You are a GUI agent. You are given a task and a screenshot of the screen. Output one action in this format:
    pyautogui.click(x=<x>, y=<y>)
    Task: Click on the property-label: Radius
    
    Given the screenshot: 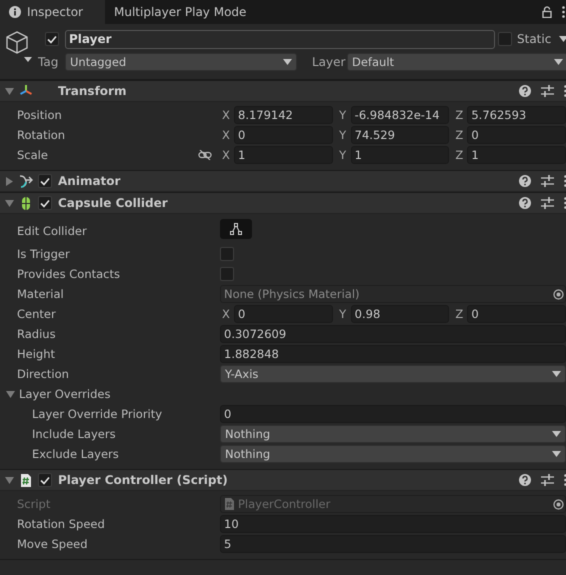 What is the action you would take?
    pyautogui.click(x=36, y=334)
    